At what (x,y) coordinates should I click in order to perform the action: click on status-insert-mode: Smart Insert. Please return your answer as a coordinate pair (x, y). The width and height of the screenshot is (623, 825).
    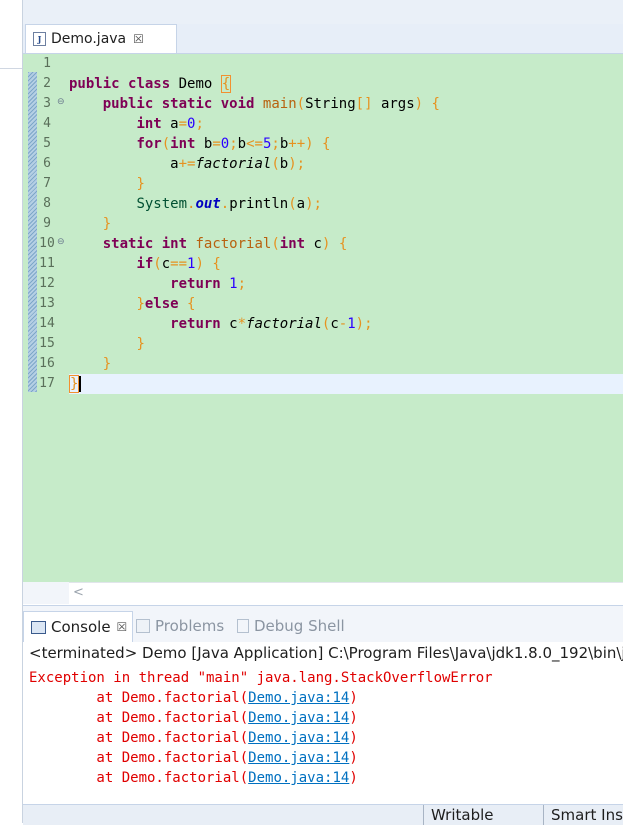
    Looking at the image, I should click on (583, 815).